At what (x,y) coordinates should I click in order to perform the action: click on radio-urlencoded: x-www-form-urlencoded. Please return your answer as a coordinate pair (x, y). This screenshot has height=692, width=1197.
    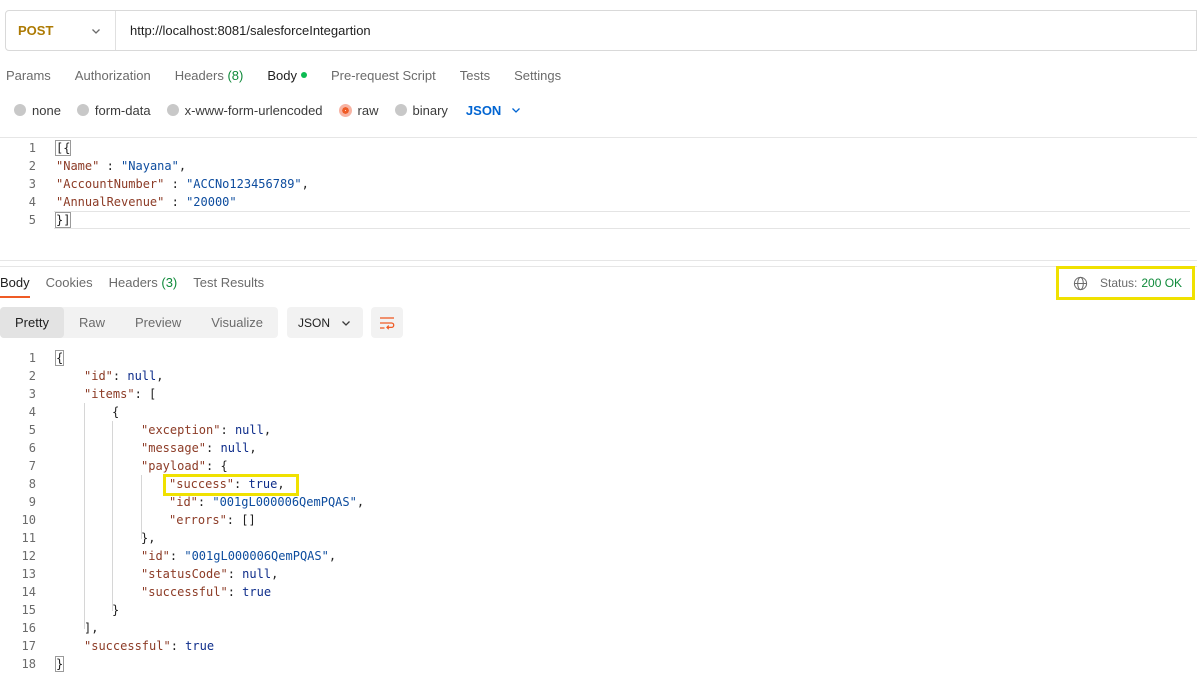
    Looking at the image, I should click on (244, 110).